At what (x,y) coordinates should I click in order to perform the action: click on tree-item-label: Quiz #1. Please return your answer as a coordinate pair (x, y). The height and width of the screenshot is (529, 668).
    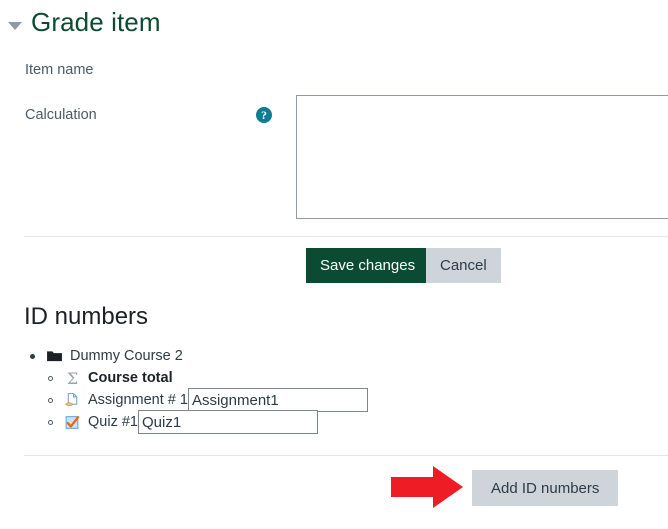
    Looking at the image, I should click on (113, 421).